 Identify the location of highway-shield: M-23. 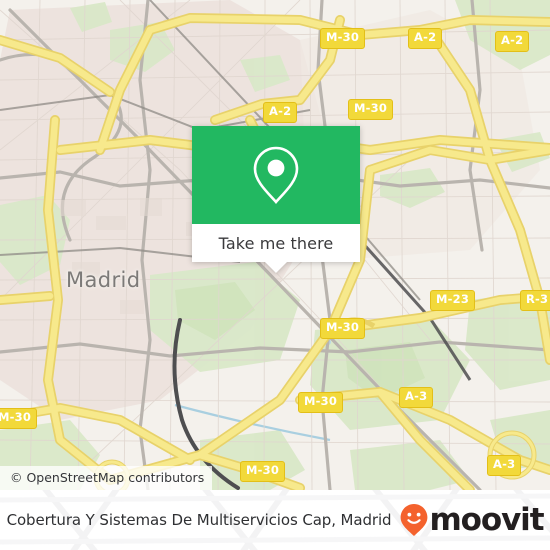
(453, 300).